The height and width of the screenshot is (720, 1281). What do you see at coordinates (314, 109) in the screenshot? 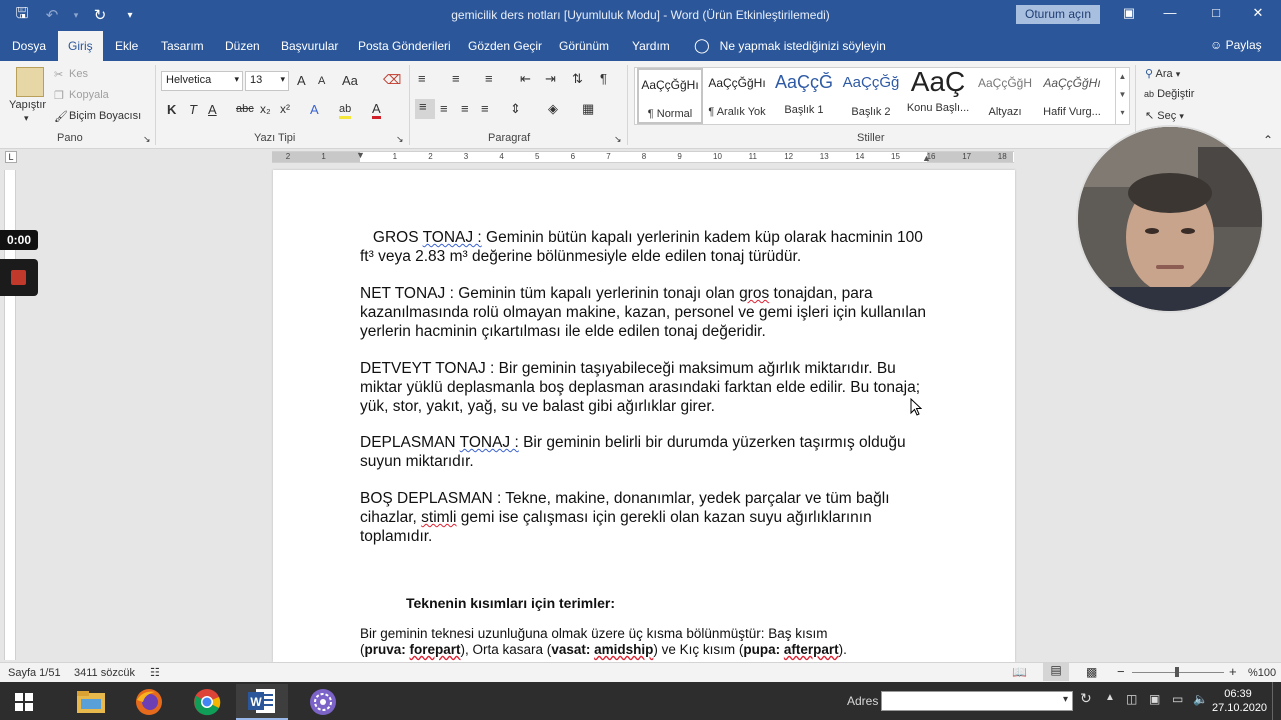
I see `text-effects-icon: A` at bounding box center [314, 109].